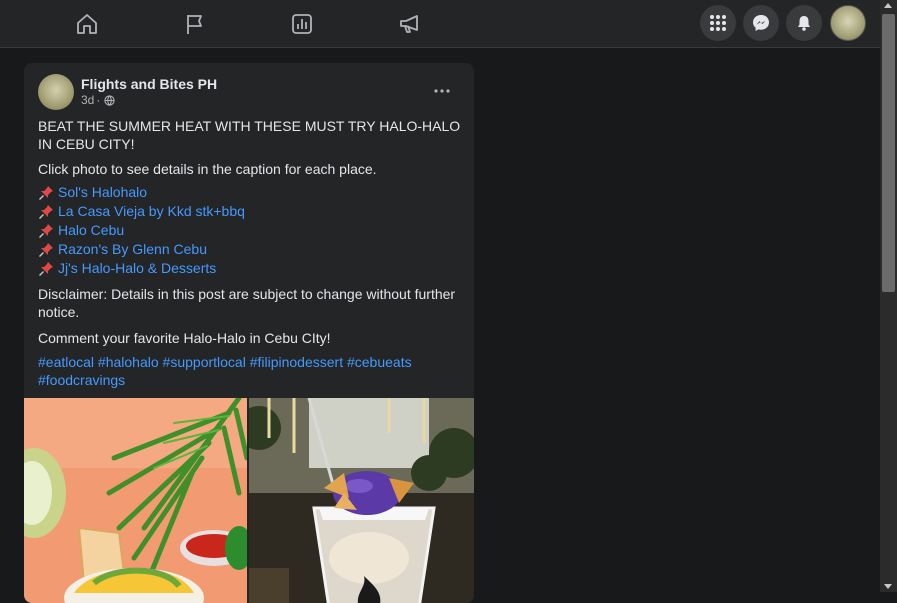  What do you see at coordinates (195, 24) in the screenshot?
I see `pages-flag-icon` at bounding box center [195, 24].